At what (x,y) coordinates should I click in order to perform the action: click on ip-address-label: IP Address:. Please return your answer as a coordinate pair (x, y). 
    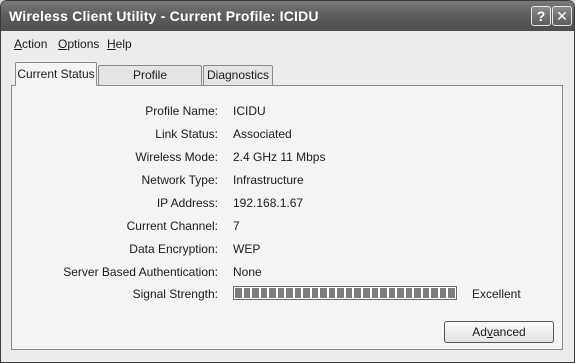
    Looking at the image, I should click on (187, 203).